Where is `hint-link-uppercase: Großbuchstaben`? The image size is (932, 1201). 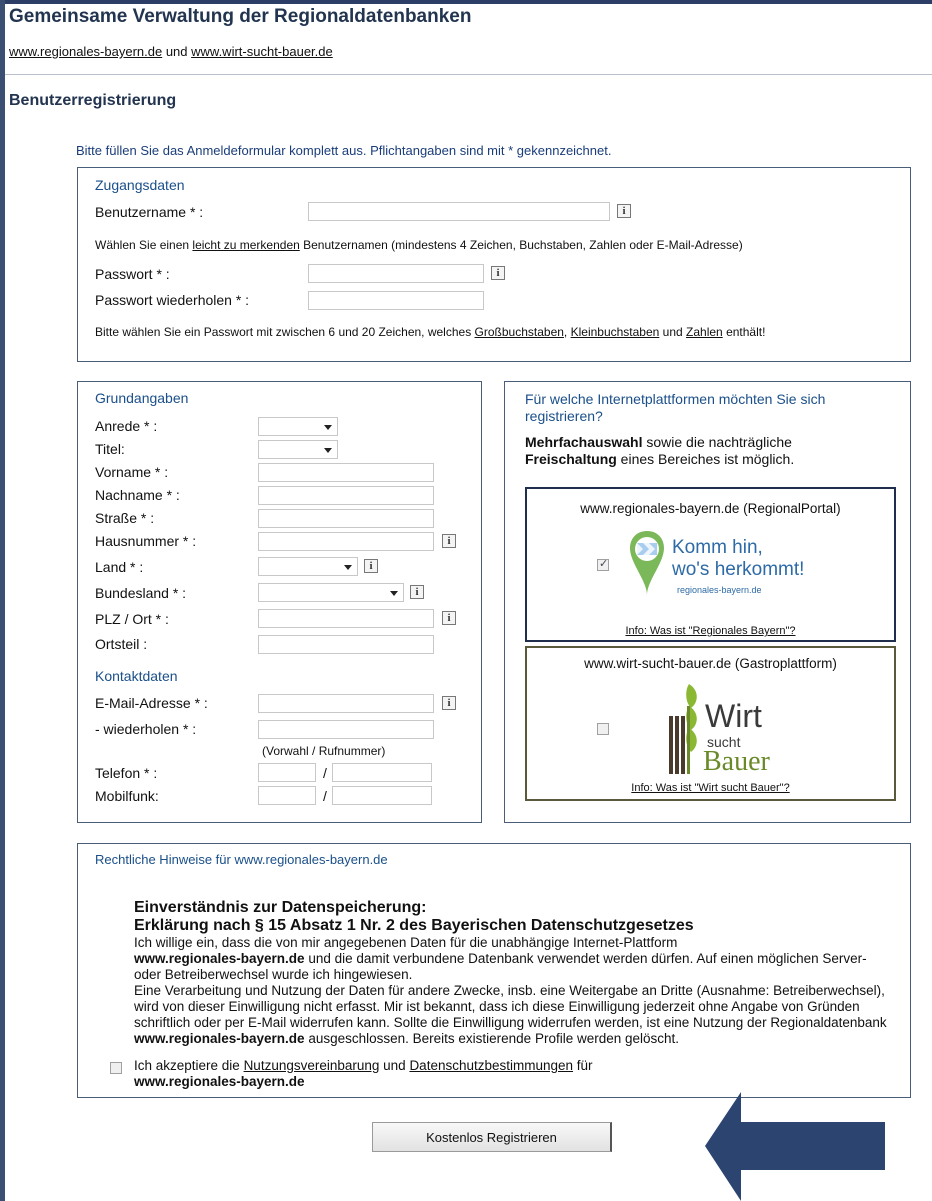
hint-link-uppercase: Großbuchstaben is located at coordinates (519, 332).